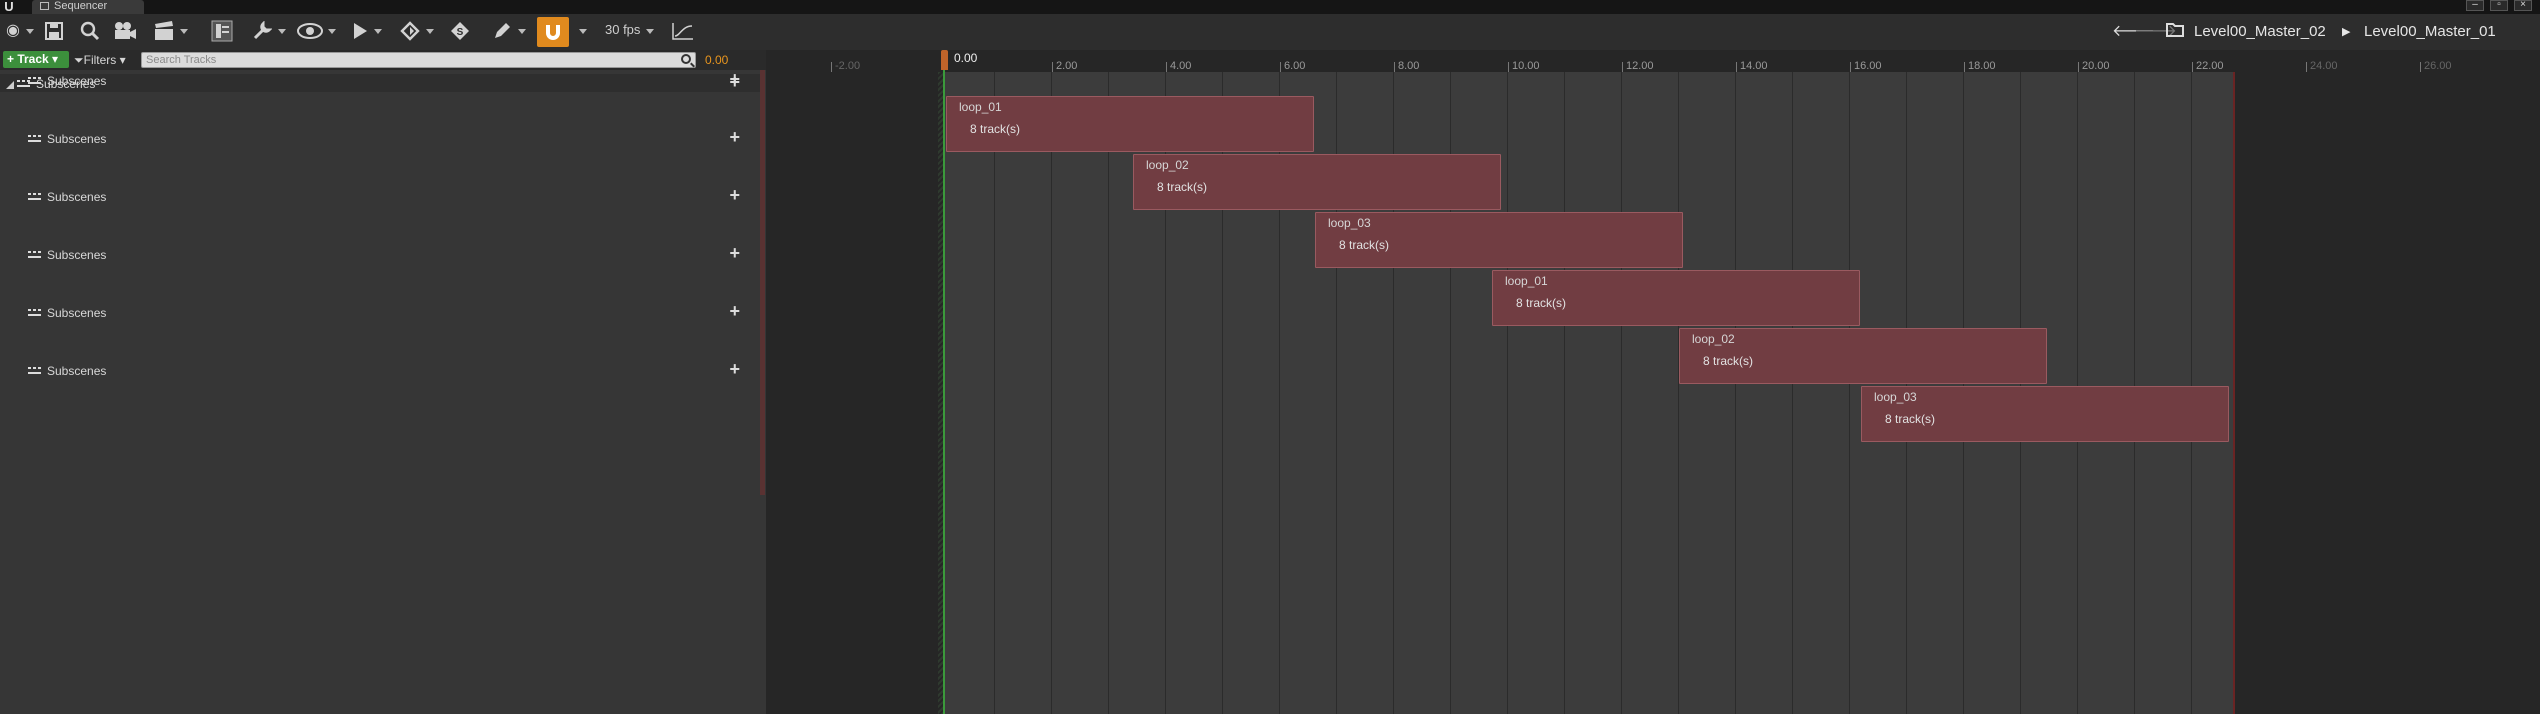  Describe the element at coordinates (944, 382) in the screenshot. I see `playback-start-marker` at that location.